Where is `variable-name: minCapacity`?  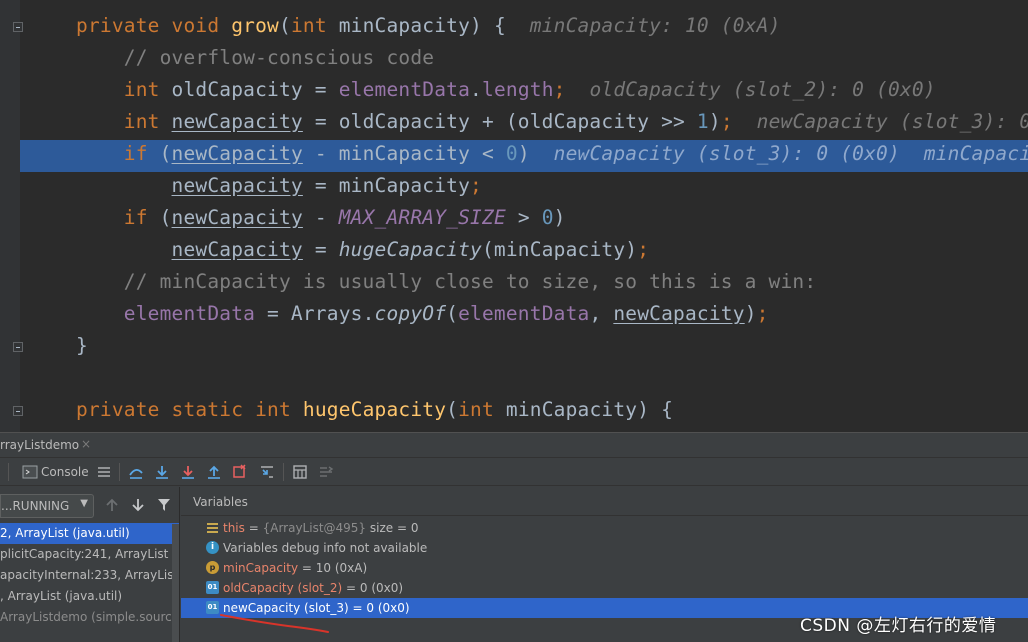
variable-name: minCapacity is located at coordinates (261, 568).